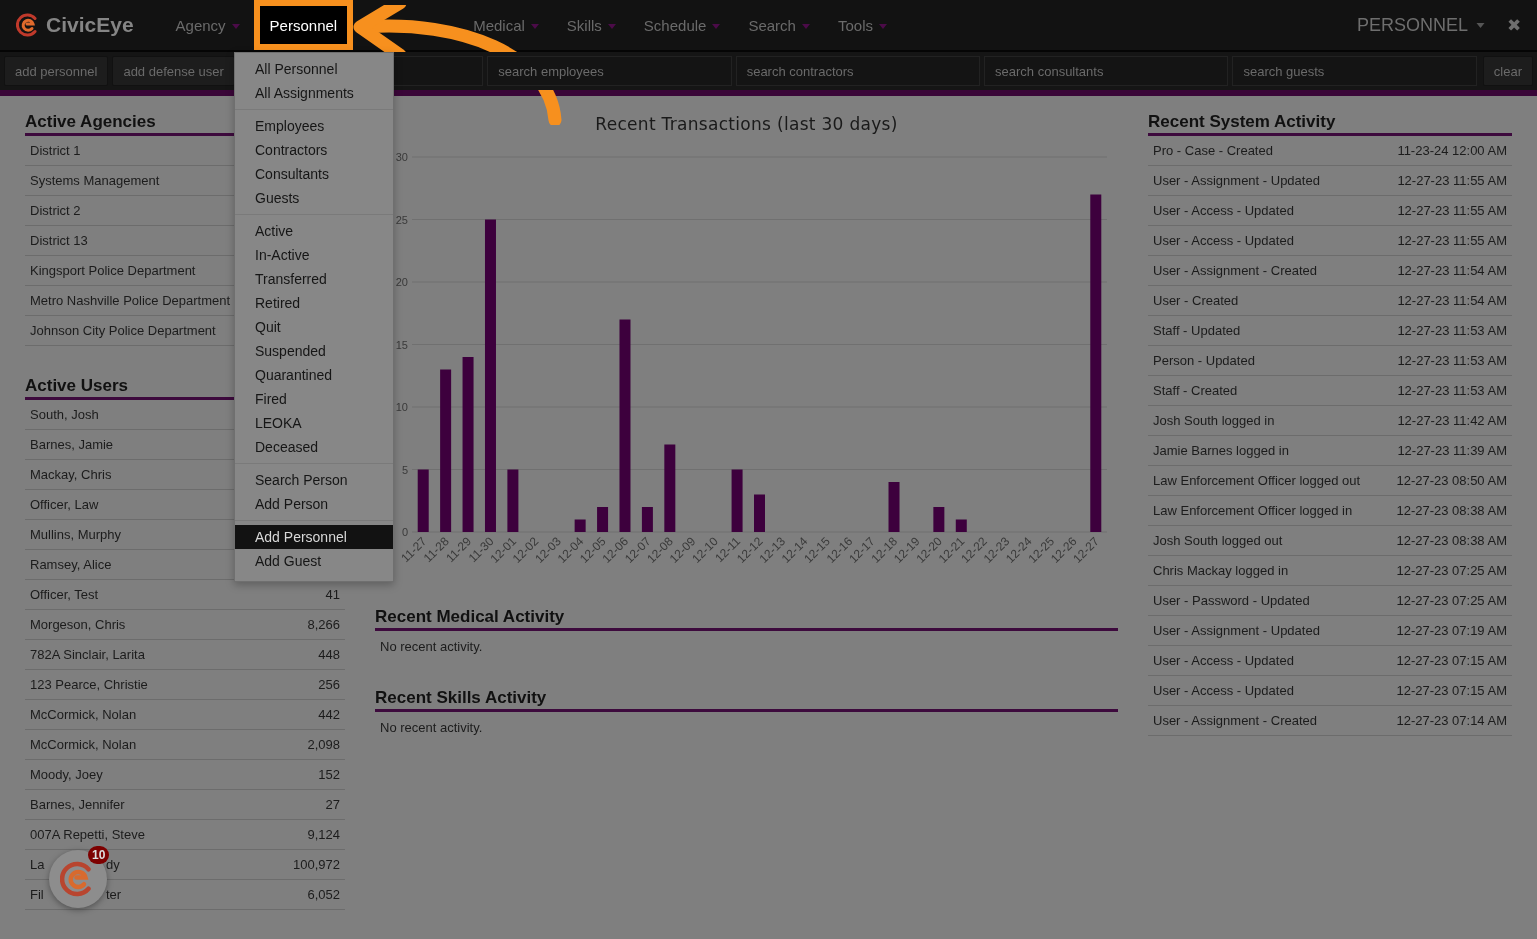 This screenshot has width=1537, height=939. I want to click on section-heading: Recent Medical Activity, so click(746, 619).